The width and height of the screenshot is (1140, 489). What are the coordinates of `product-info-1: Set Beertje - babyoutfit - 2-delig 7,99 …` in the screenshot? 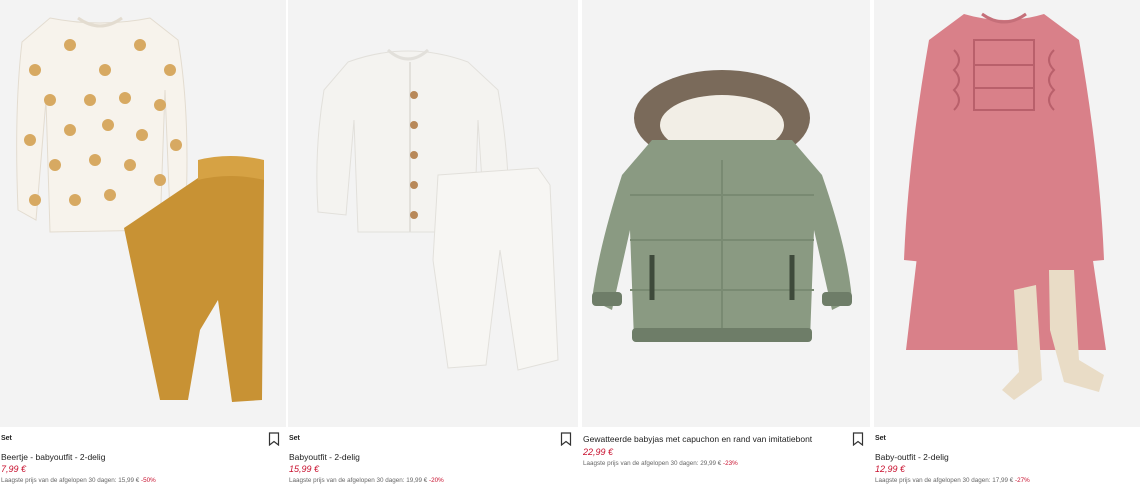 It's located at (143, 459).